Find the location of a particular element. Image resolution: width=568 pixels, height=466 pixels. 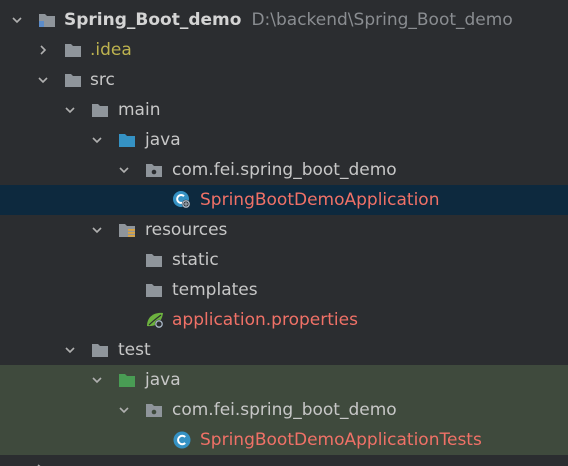

tree-label-main-package: com.fei.spring_boot_demo is located at coordinates (284, 170).